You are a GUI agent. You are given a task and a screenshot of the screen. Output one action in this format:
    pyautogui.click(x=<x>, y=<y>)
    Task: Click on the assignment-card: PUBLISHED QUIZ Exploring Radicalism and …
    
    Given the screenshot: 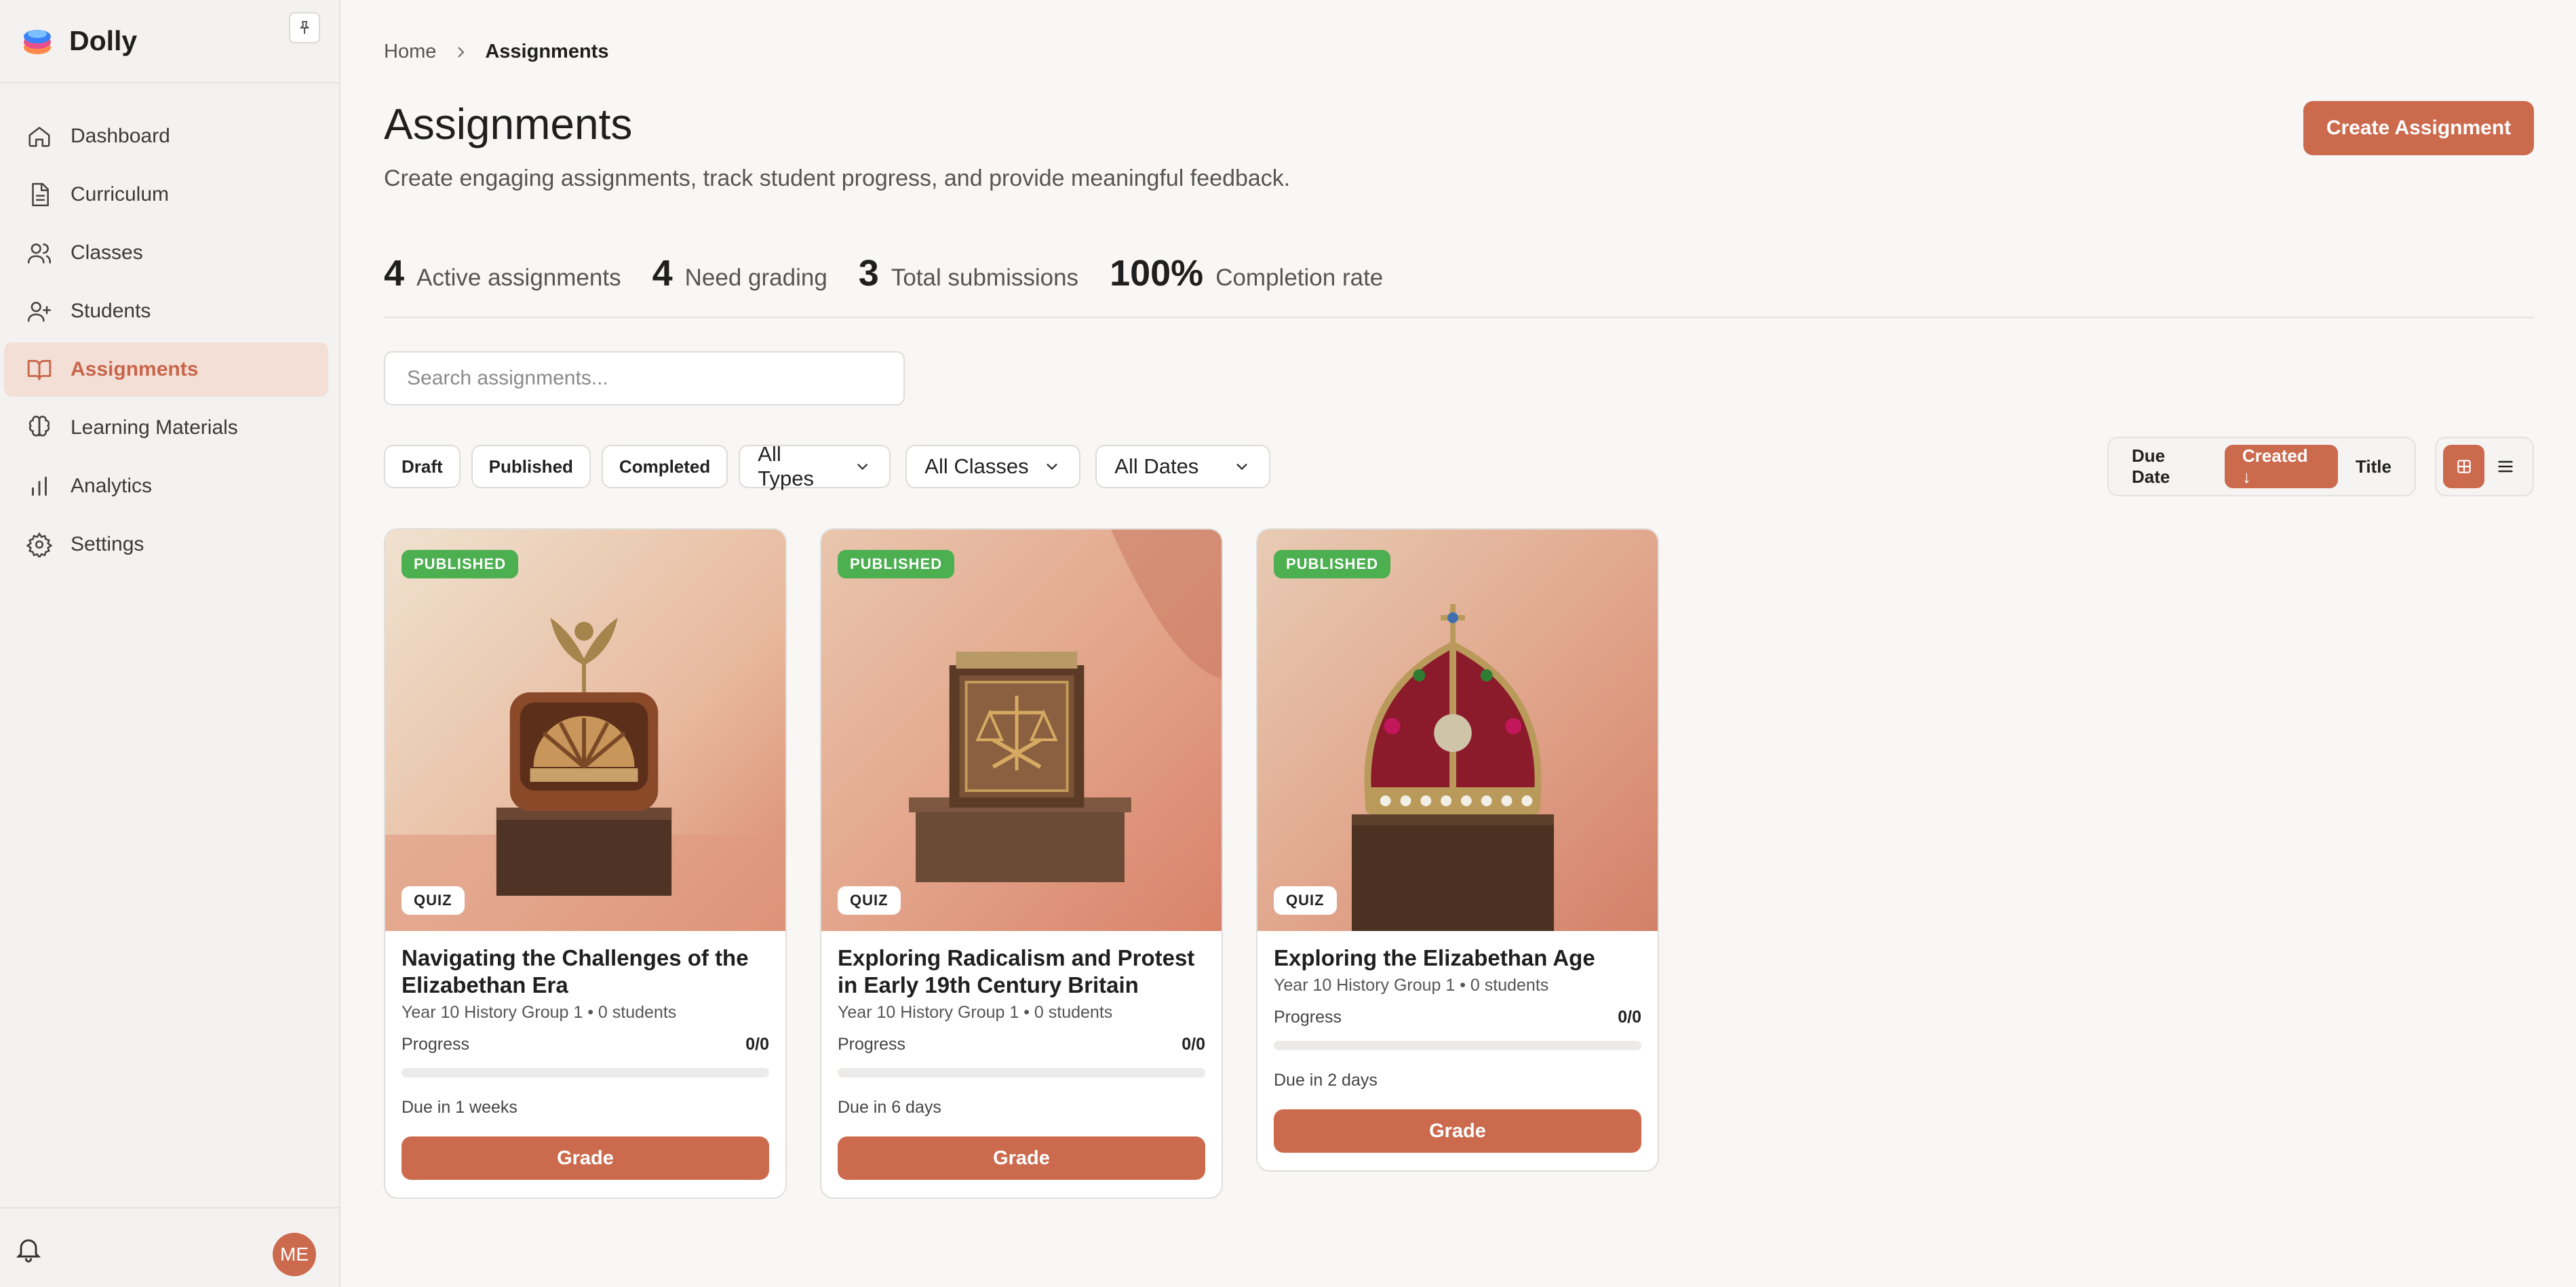 What is the action you would take?
    pyautogui.click(x=1021, y=863)
    